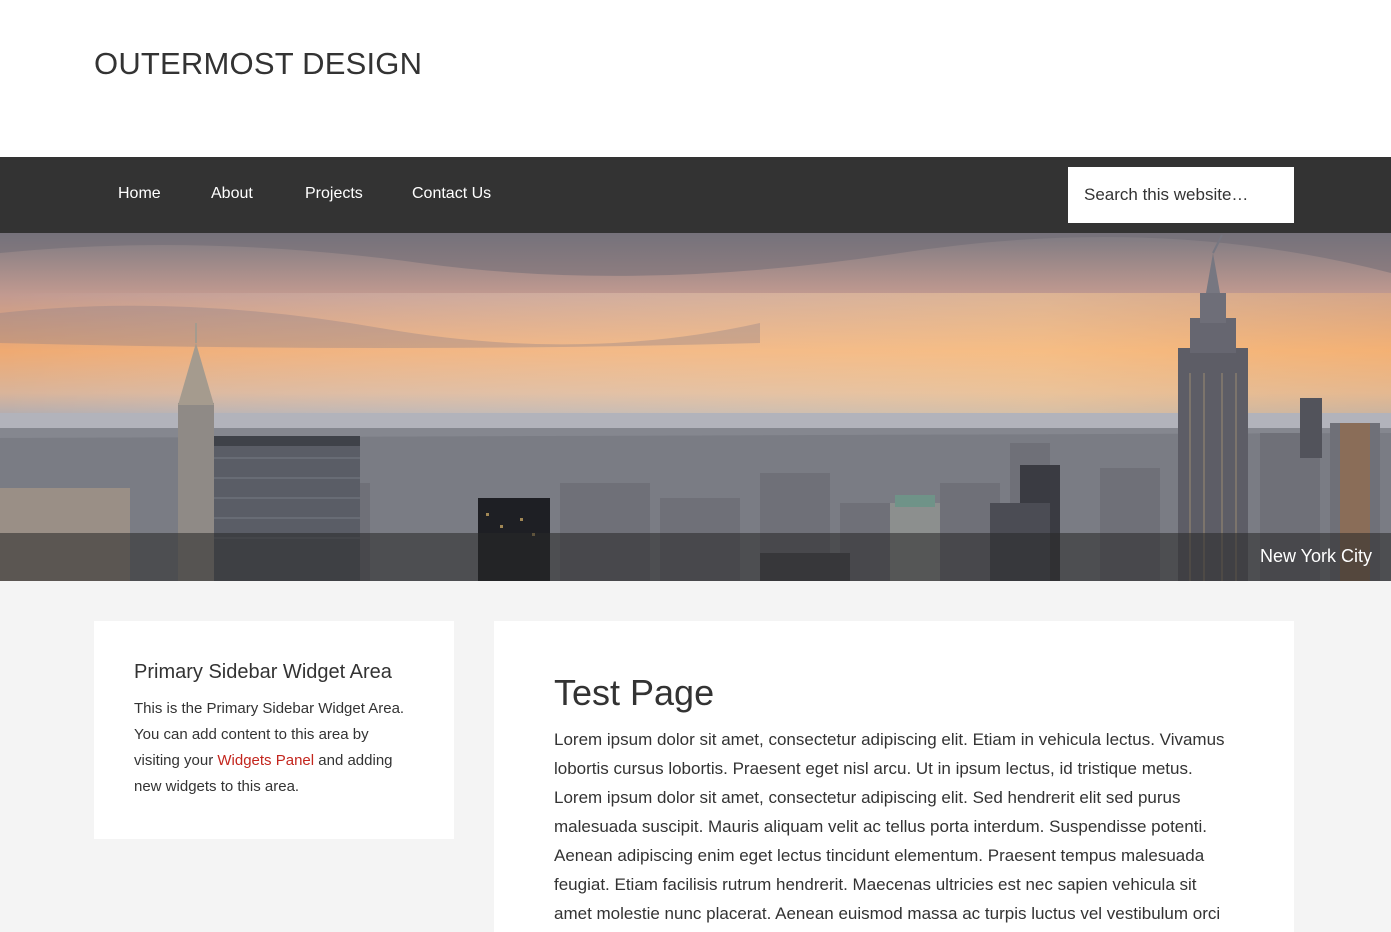 This screenshot has height=932, width=1391. What do you see at coordinates (265, 760) in the screenshot?
I see `widgets-panel-link: Widgets Panel` at bounding box center [265, 760].